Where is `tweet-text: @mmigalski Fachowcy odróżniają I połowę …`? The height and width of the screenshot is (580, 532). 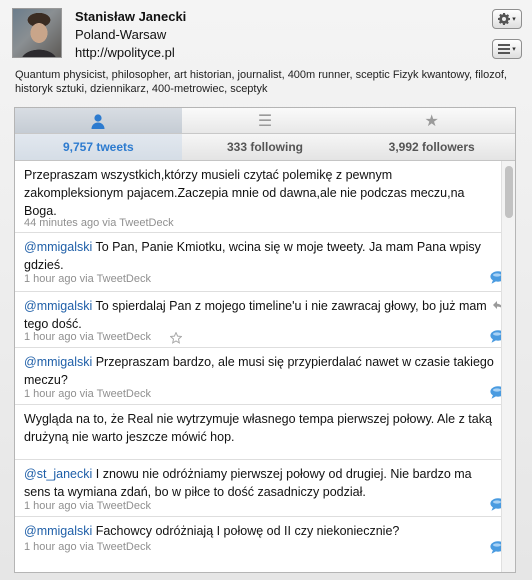
tweet-text: @mmigalski Fachowcy odróżniają I połowę … is located at coordinates (259, 531).